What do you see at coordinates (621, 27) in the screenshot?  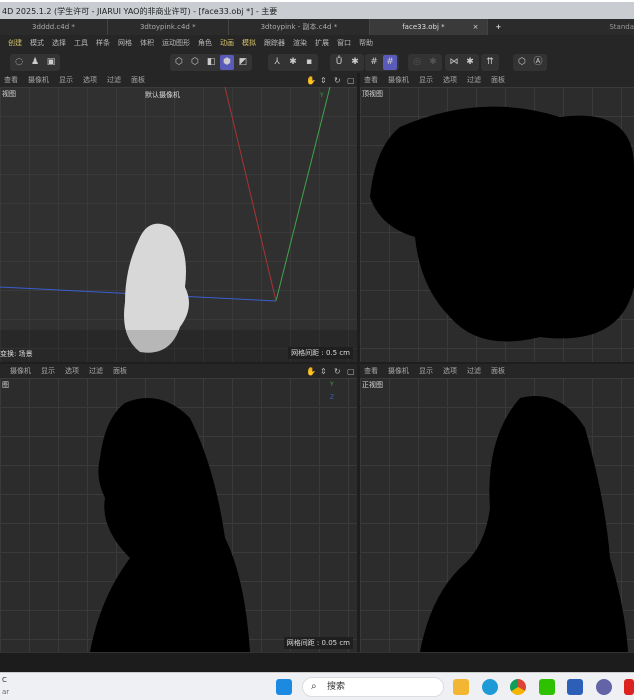 I see `layout-selector: Standa` at bounding box center [621, 27].